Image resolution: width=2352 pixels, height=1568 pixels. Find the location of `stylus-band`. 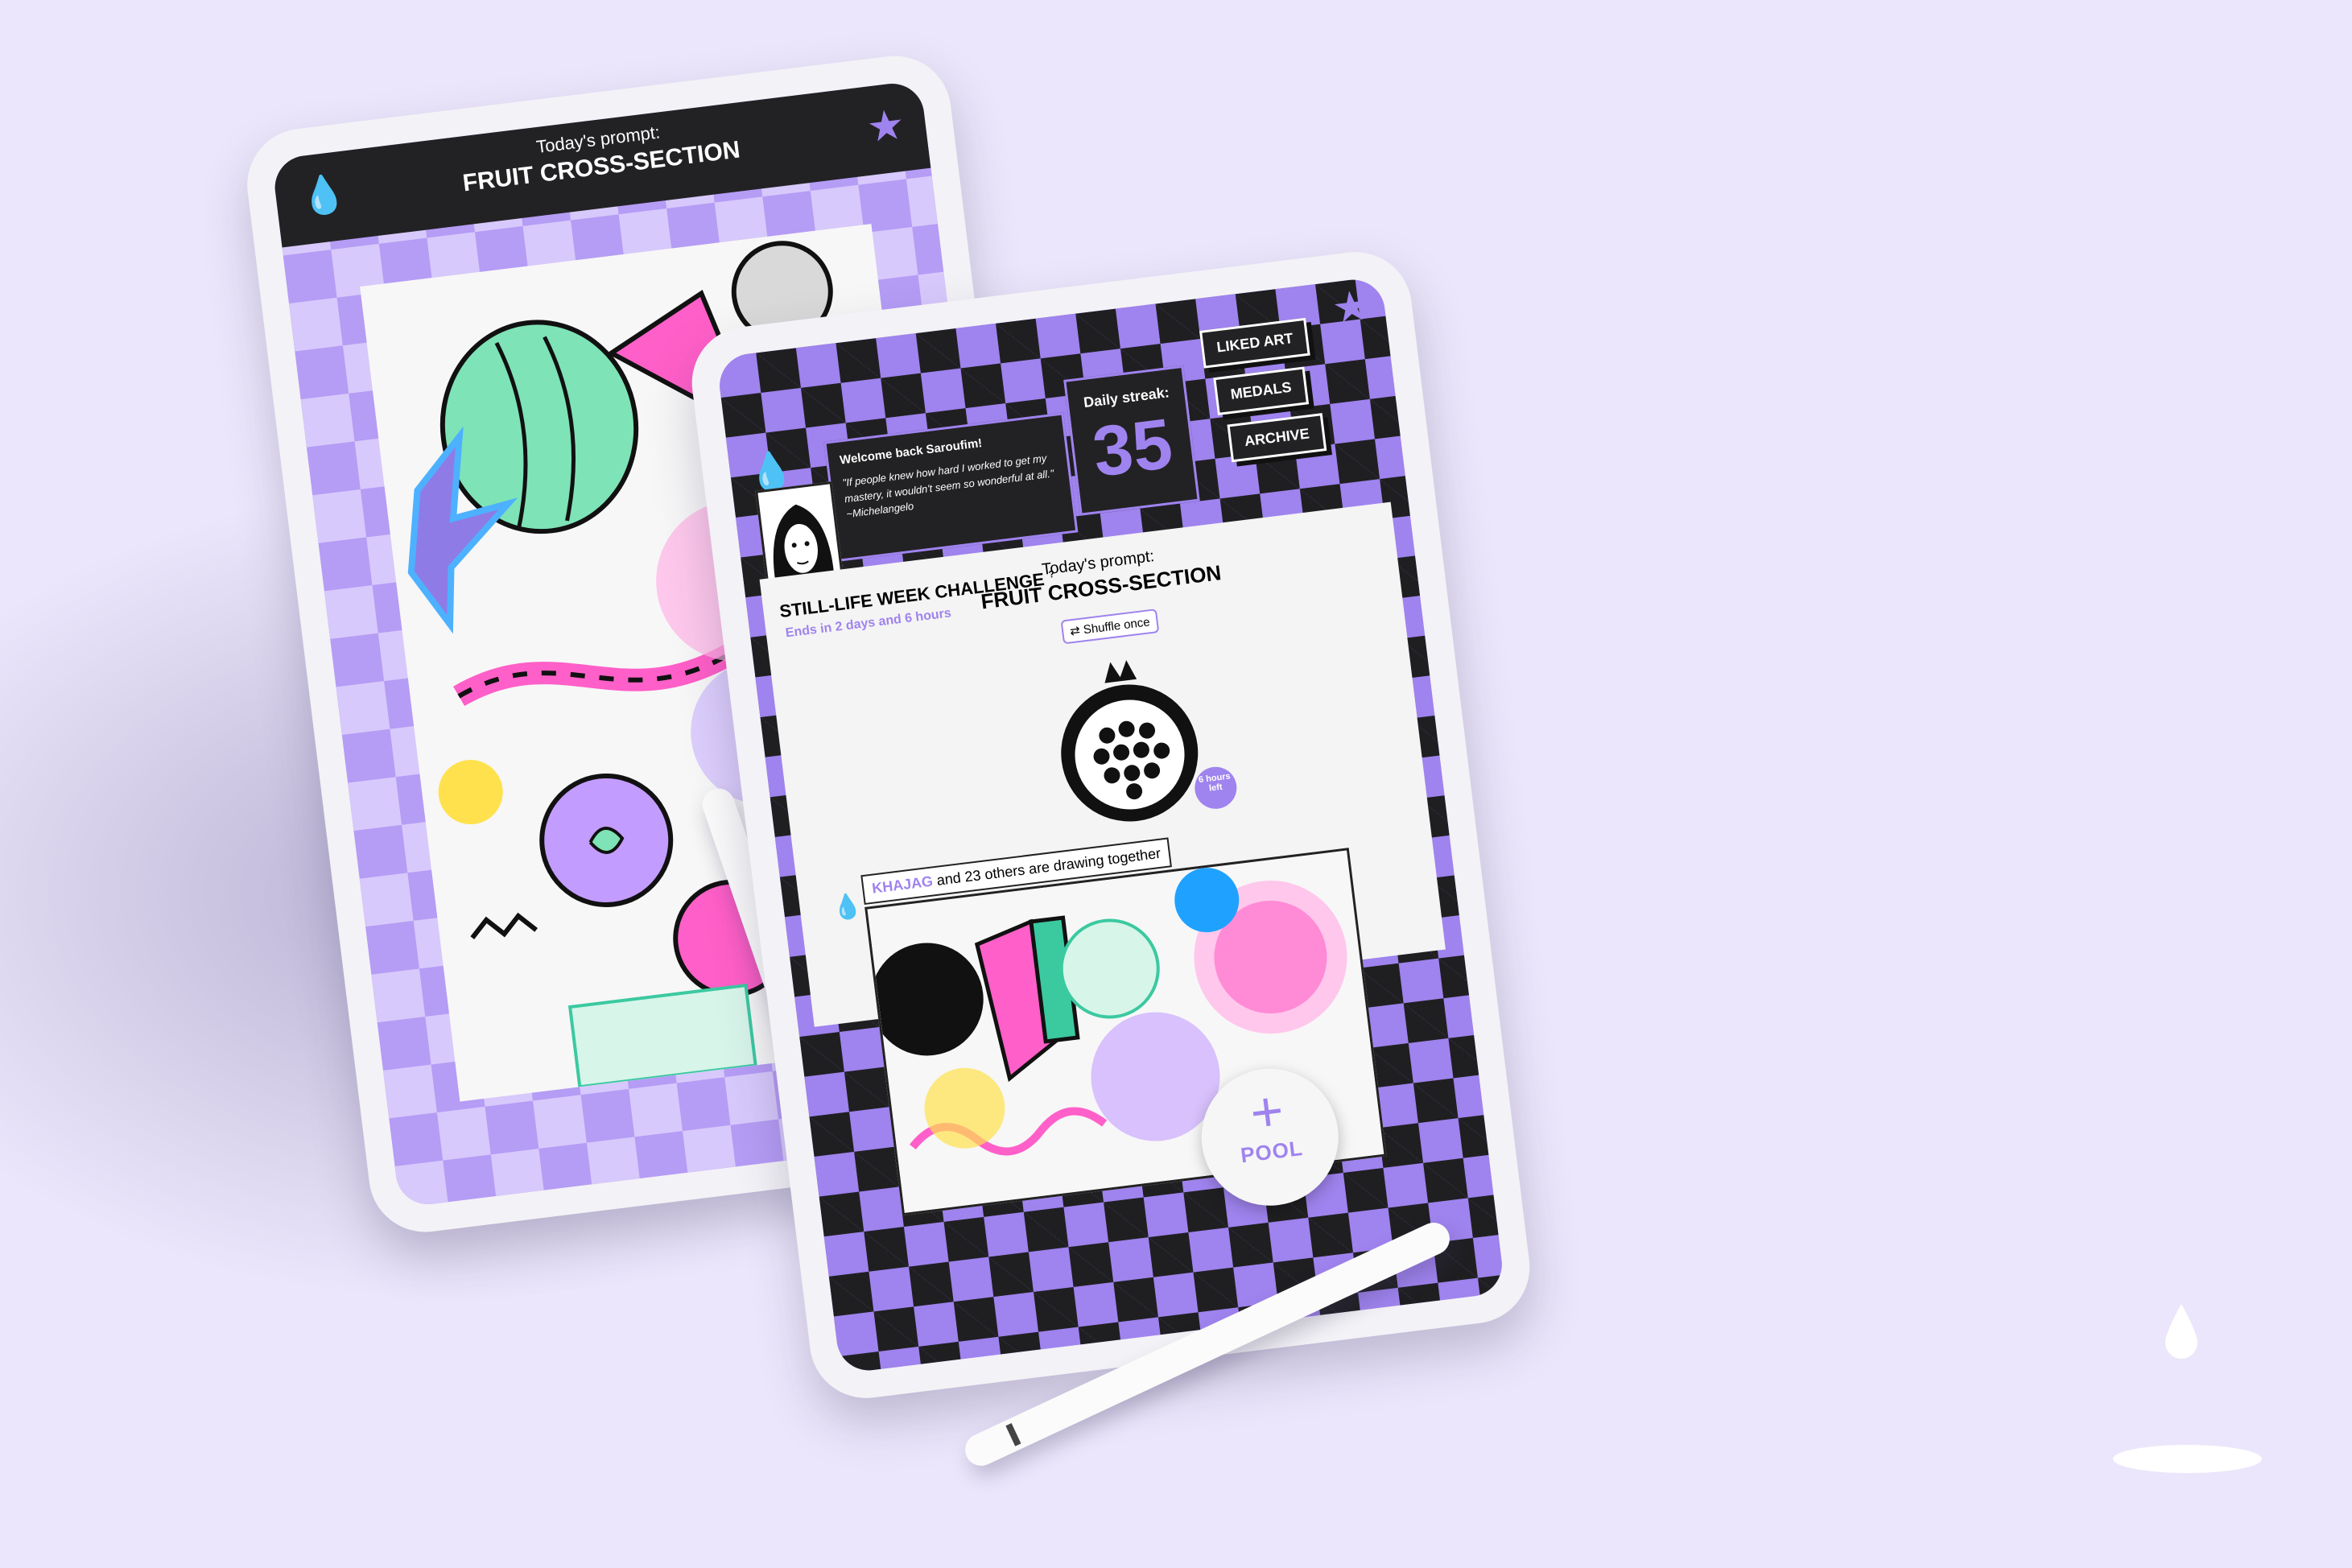

stylus-band is located at coordinates (1013, 1434).